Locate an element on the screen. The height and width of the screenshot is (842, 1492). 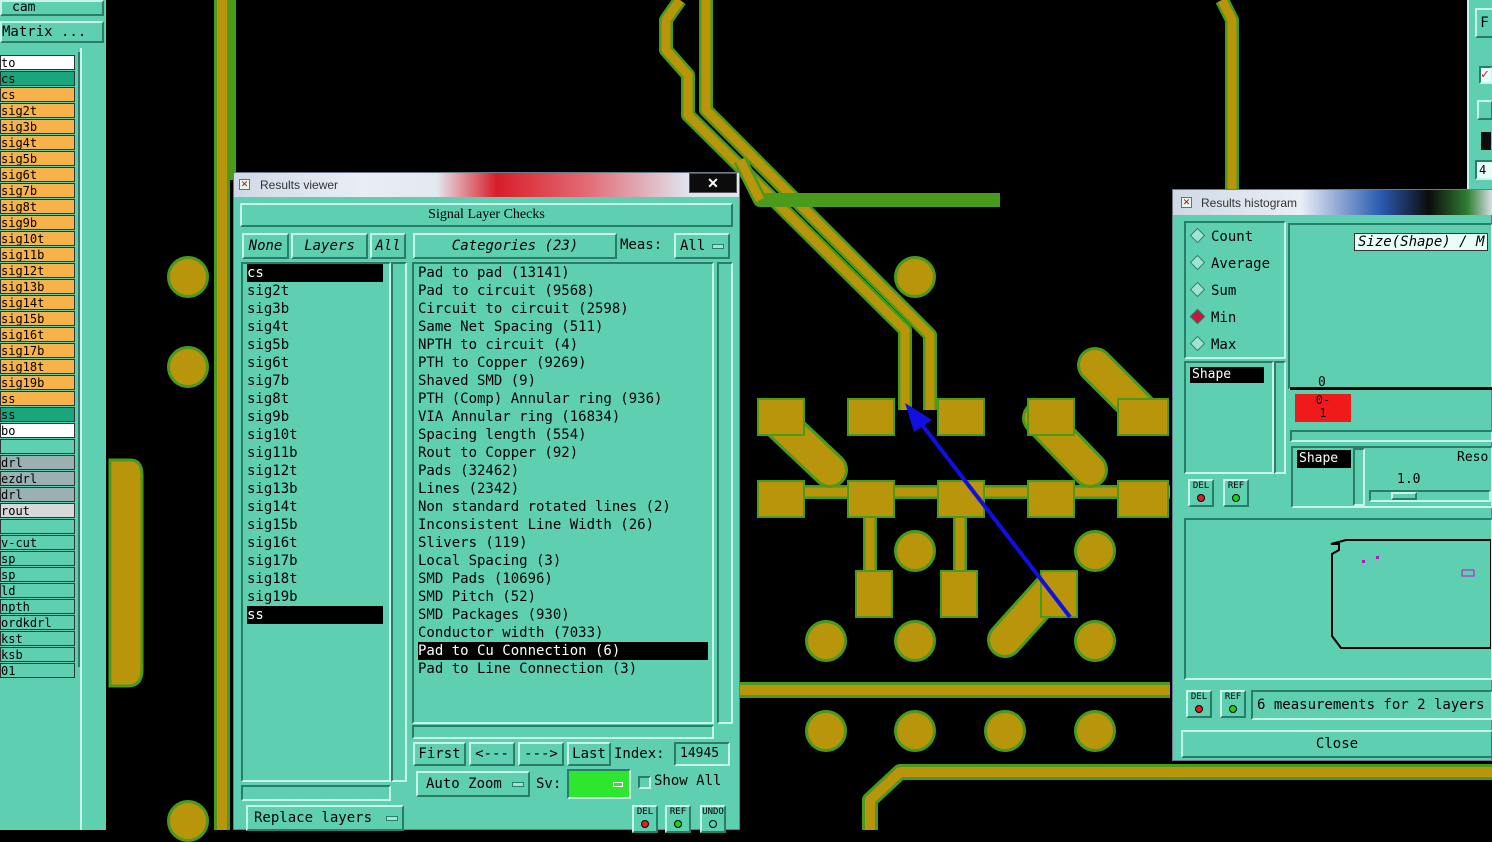
layer-list-item: sig9b is located at coordinates (315, 417).